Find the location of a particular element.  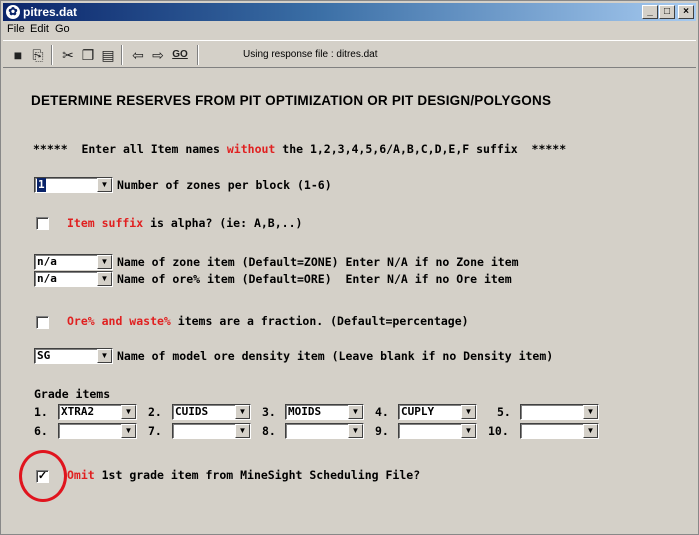

grade-item-number: 10. is located at coordinates (498, 431).